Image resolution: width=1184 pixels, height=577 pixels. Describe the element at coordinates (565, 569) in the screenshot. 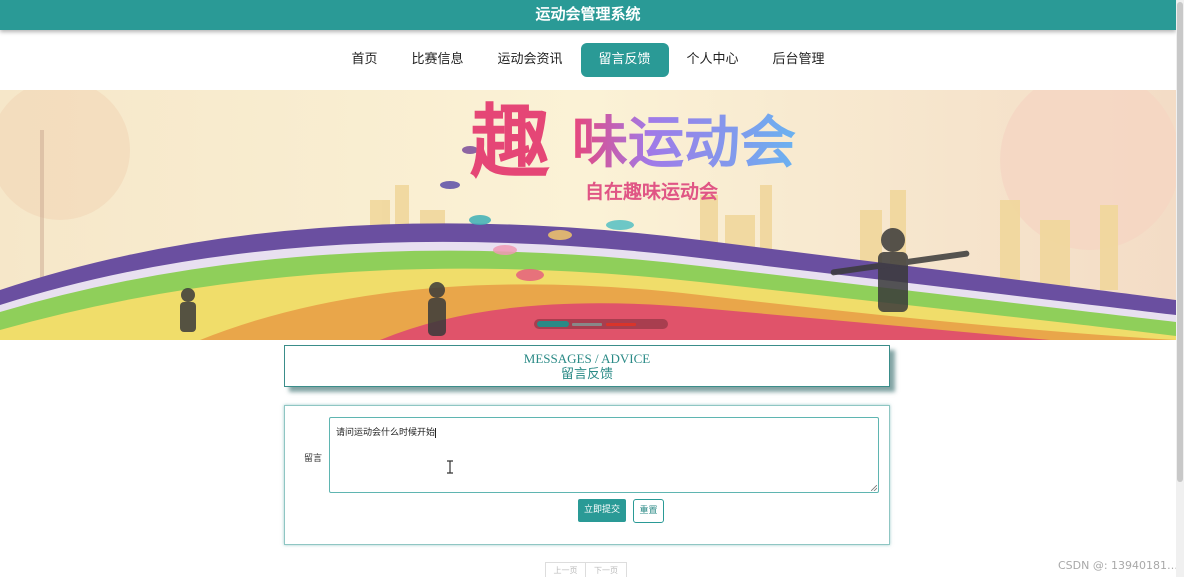

I see `prev-page-button: 上一页` at that location.